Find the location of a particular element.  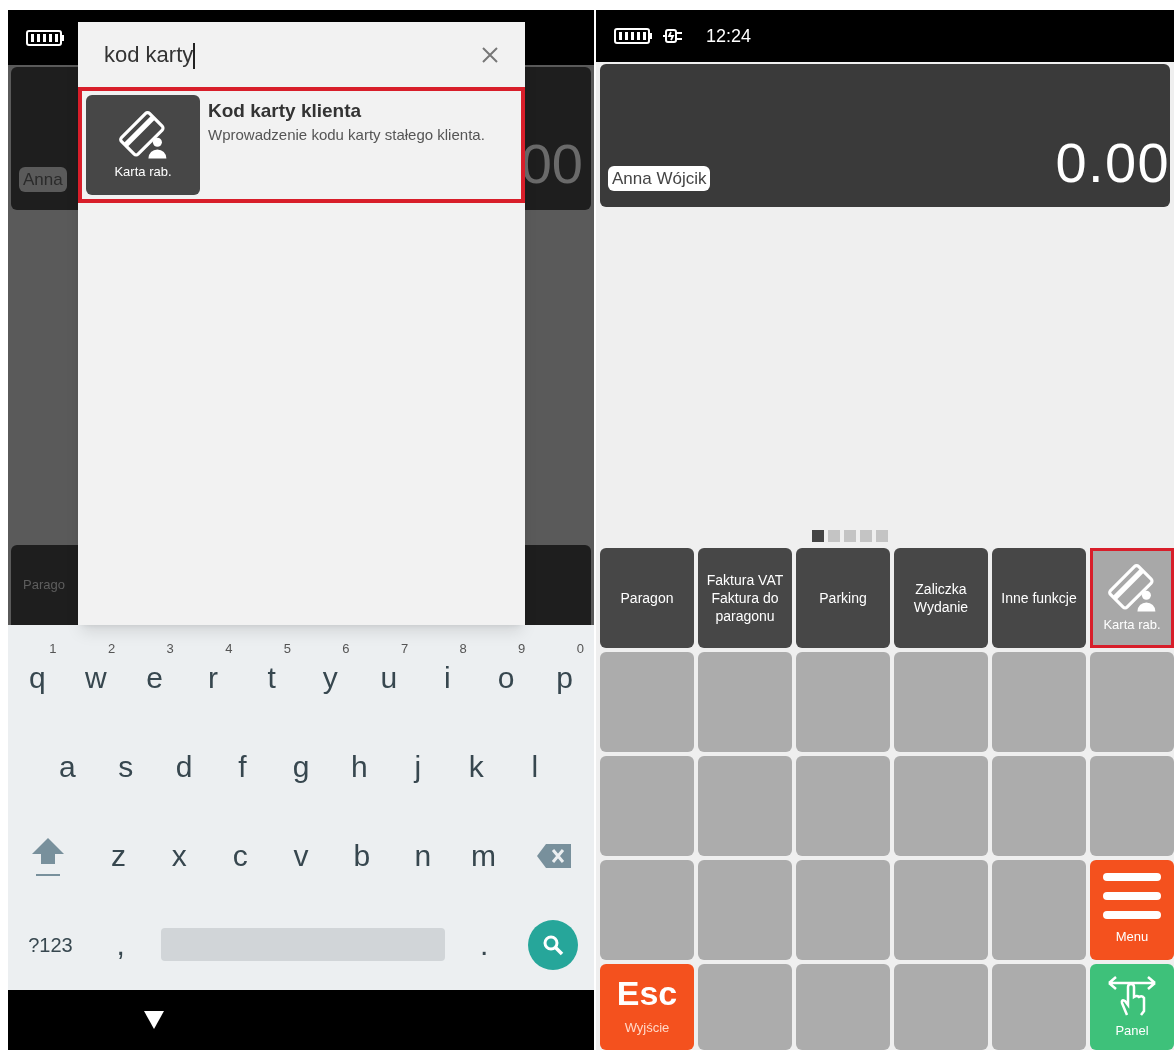

key-letter: d is located at coordinates (184, 767).